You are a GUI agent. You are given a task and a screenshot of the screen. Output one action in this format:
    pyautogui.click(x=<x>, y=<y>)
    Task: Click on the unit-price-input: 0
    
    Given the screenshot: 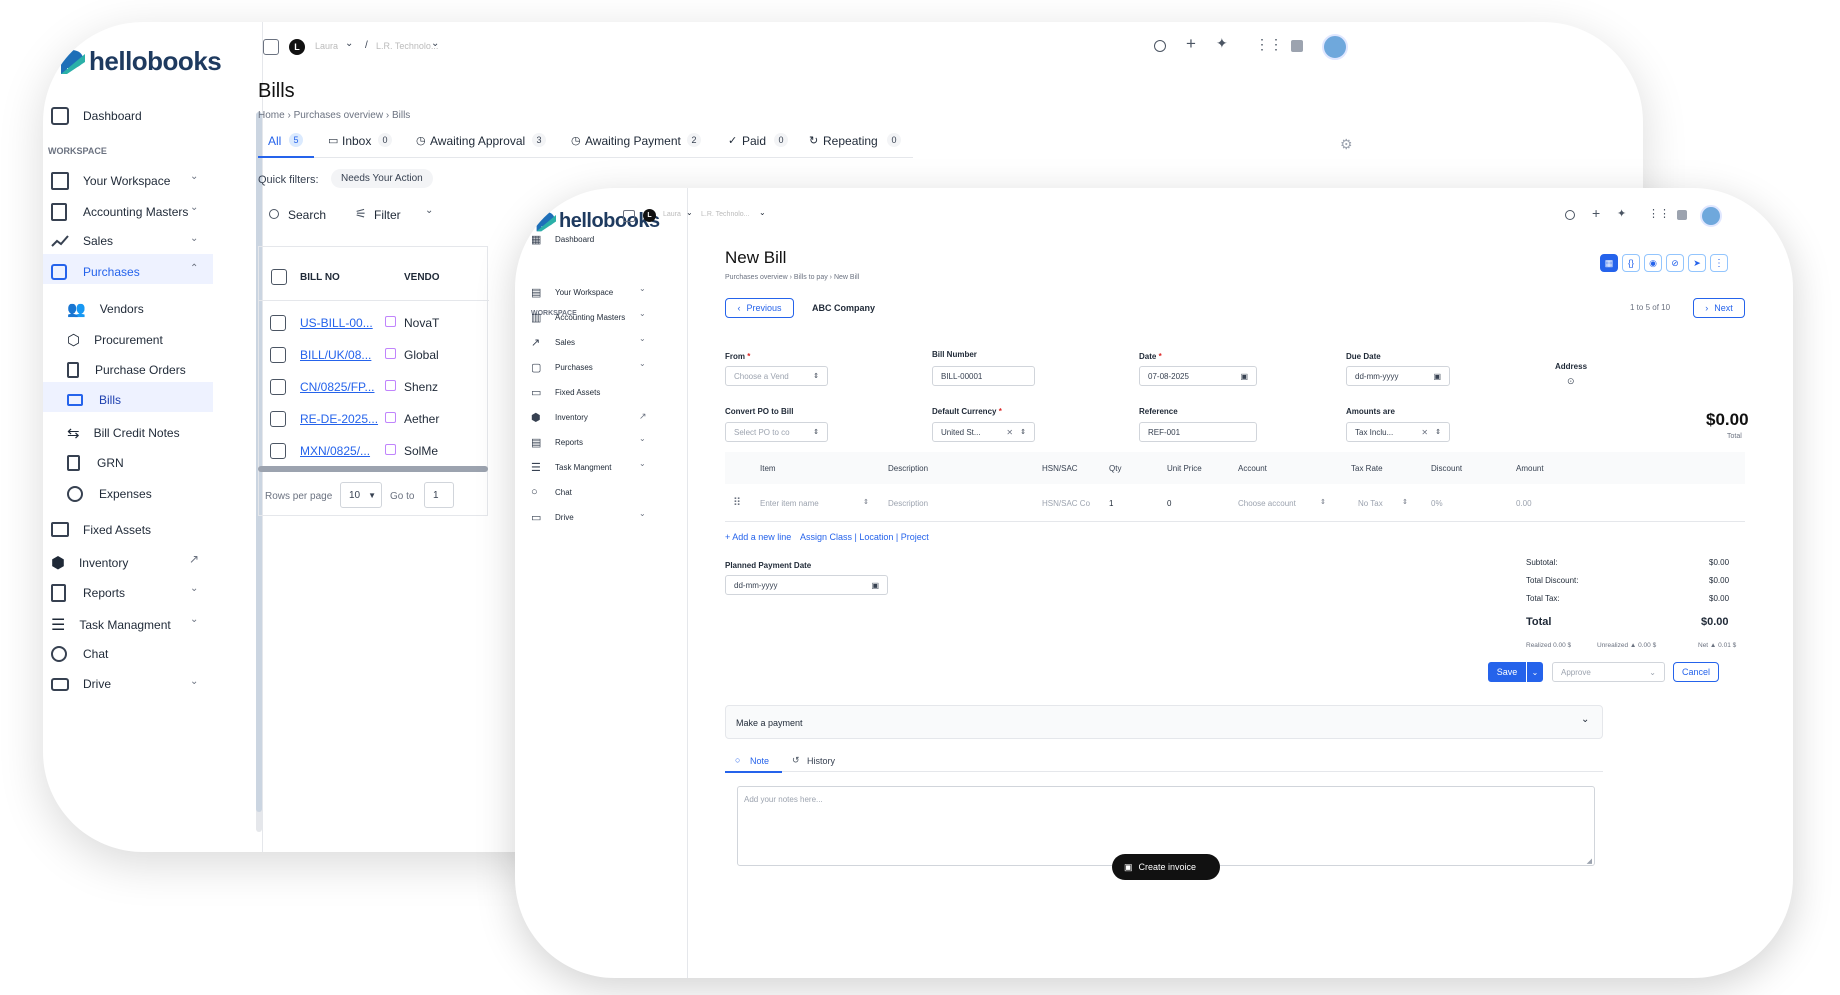 What is the action you would take?
    pyautogui.click(x=1169, y=503)
    